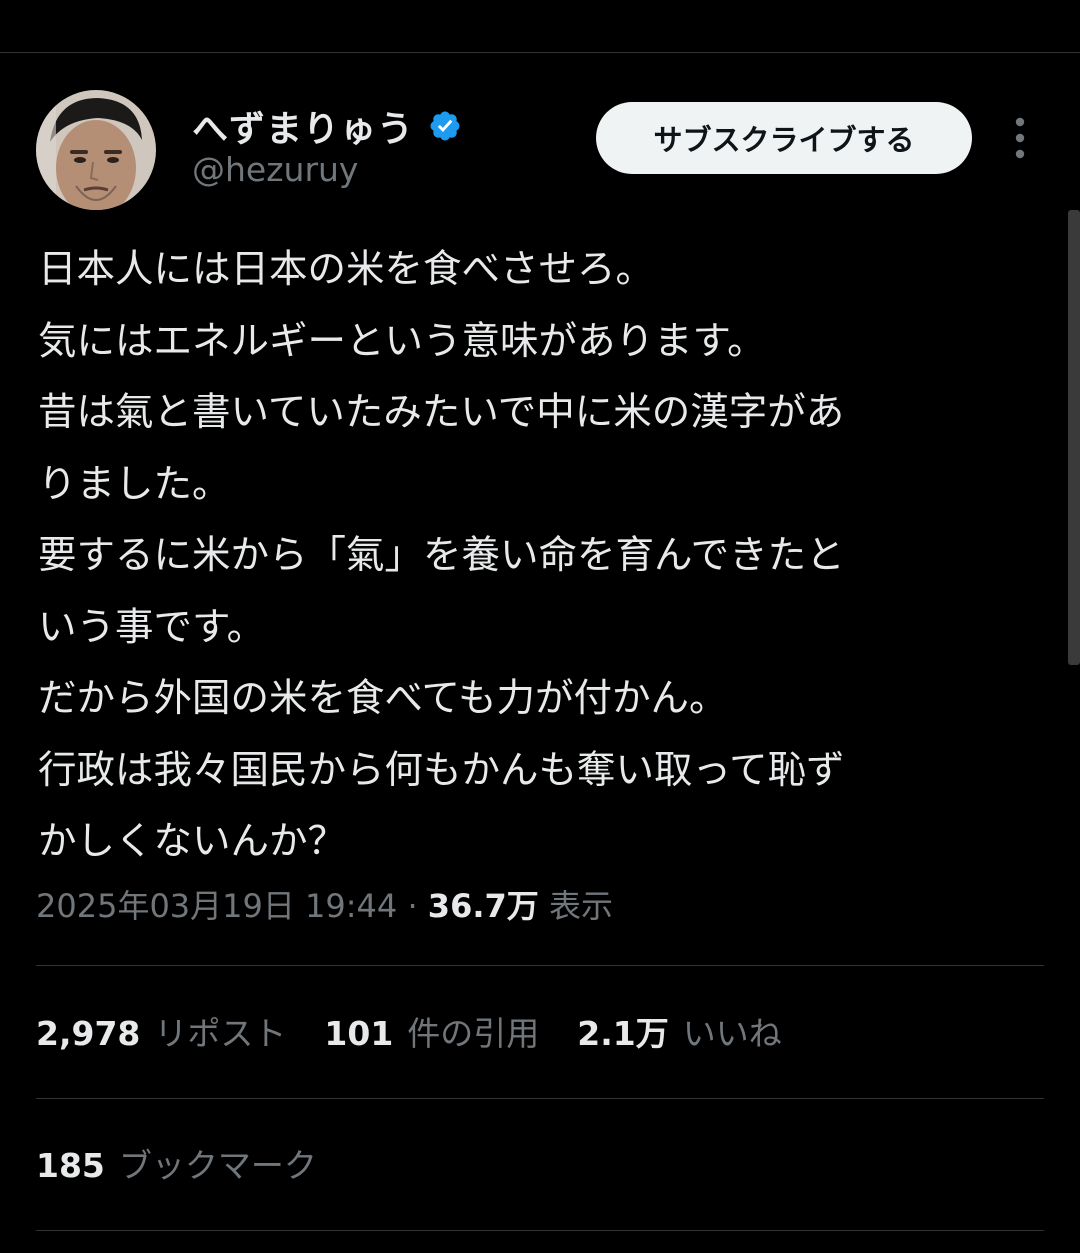 Image resolution: width=1080 pixels, height=1253 pixels. I want to click on tweet-meta: 2025年03月19日 19:44 · 36.7万 表示, so click(324, 906).